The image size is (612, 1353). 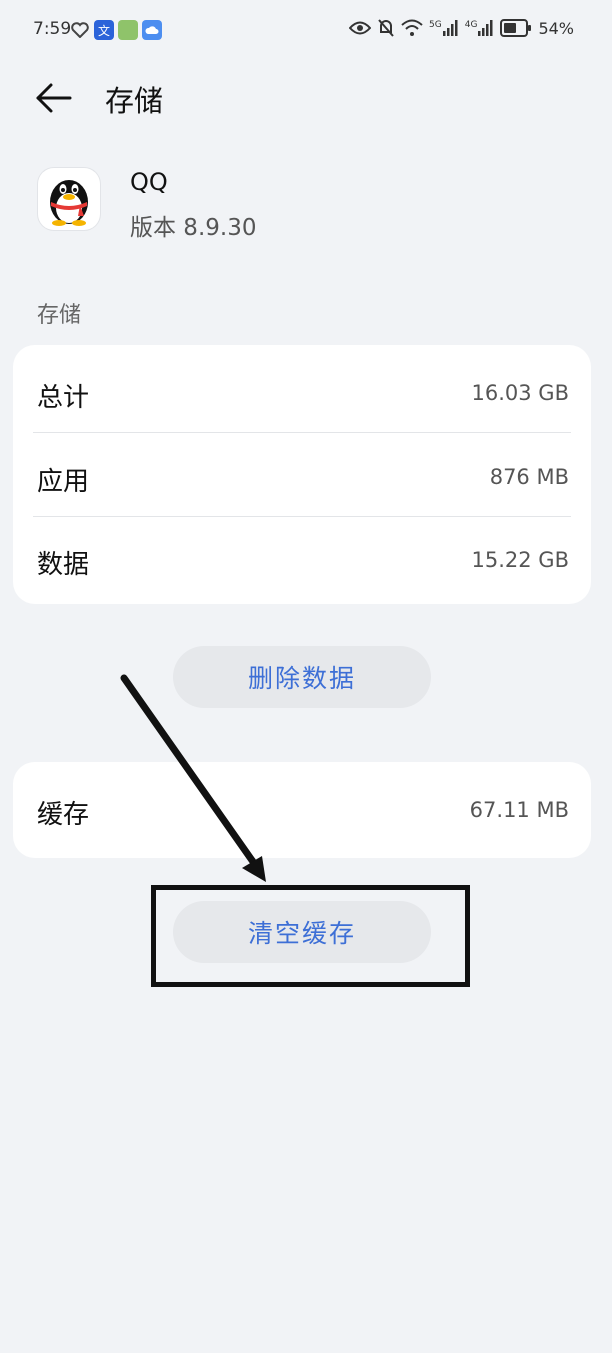 I want to click on status-bar: 7:59 文 5G 4G 54%, so click(x=306, y=30).